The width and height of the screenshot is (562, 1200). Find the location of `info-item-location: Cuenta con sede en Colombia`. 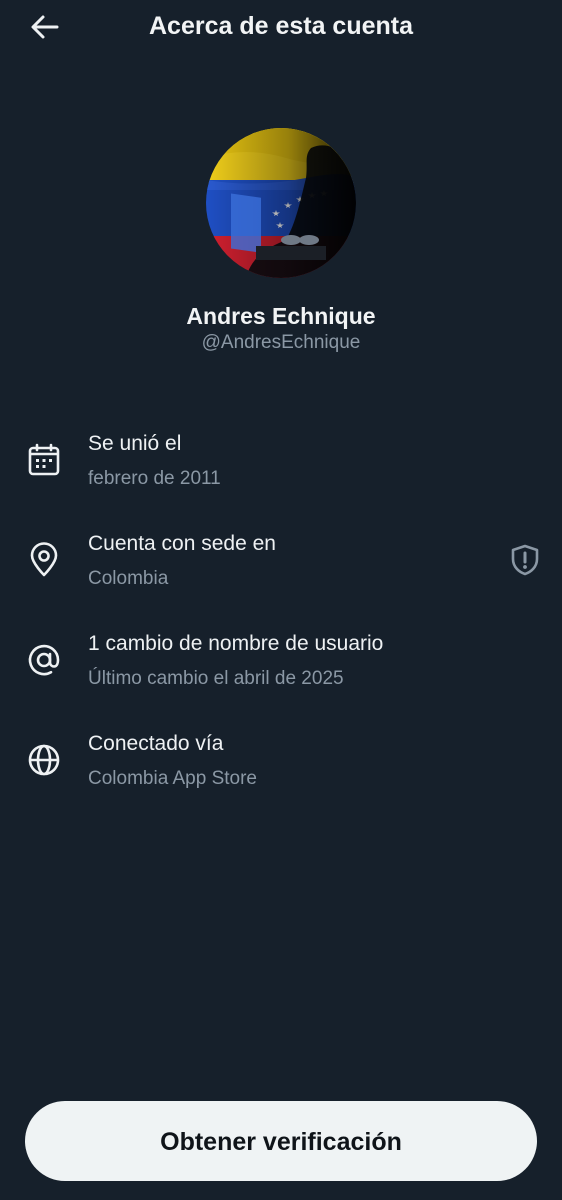

info-item-location: Cuenta con sede en Colombia is located at coordinates (281, 572).